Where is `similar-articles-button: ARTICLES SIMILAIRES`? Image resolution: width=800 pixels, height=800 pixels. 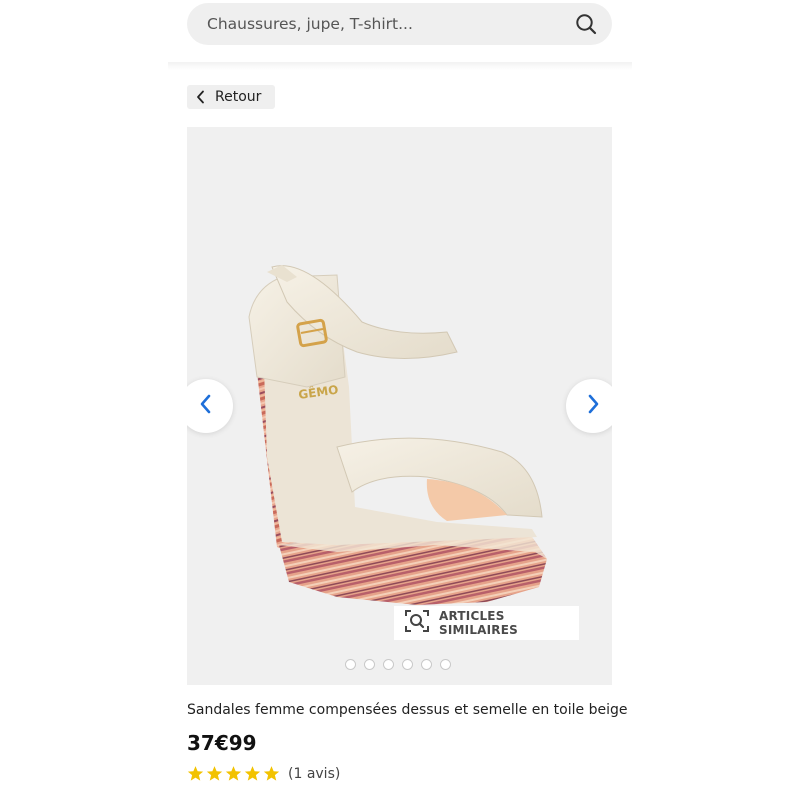
similar-articles-button: ARTICLES SIMILAIRES is located at coordinates (486, 623).